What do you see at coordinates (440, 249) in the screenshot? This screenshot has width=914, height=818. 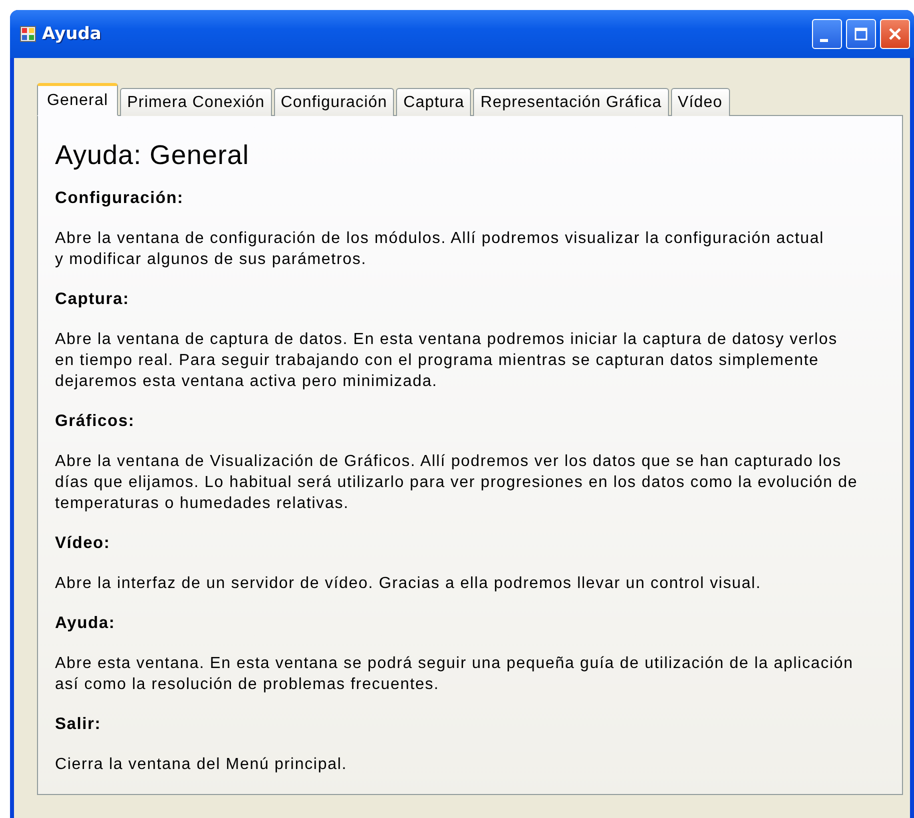 I see `section-text: Abre la ventana de configuración de los módulos. Allí podremos visualizar la configuración actual y modificar algunos de sus parámetros.` at bounding box center [440, 249].